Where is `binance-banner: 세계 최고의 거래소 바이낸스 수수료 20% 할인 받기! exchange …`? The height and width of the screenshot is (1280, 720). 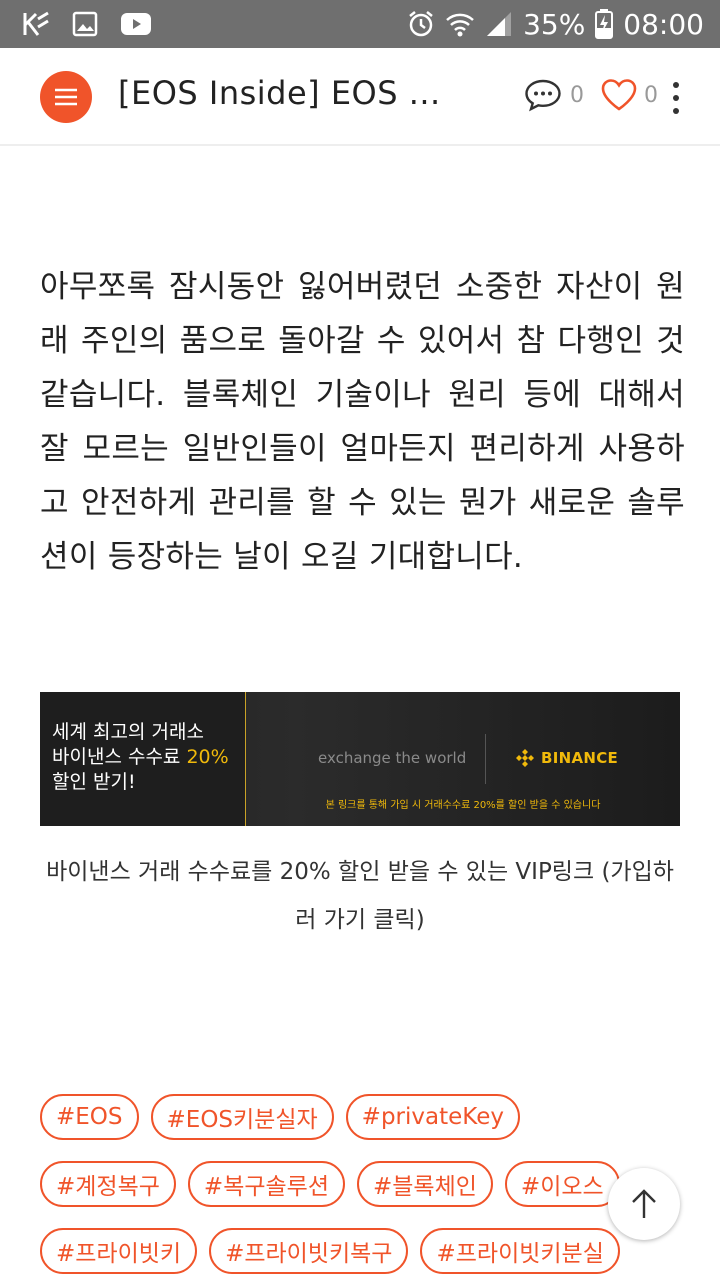 binance-banner: 세계 최고의 거래소 바이낸스 수수료 20% 할인 받기! exchange … is located at coordinates (360, 759).